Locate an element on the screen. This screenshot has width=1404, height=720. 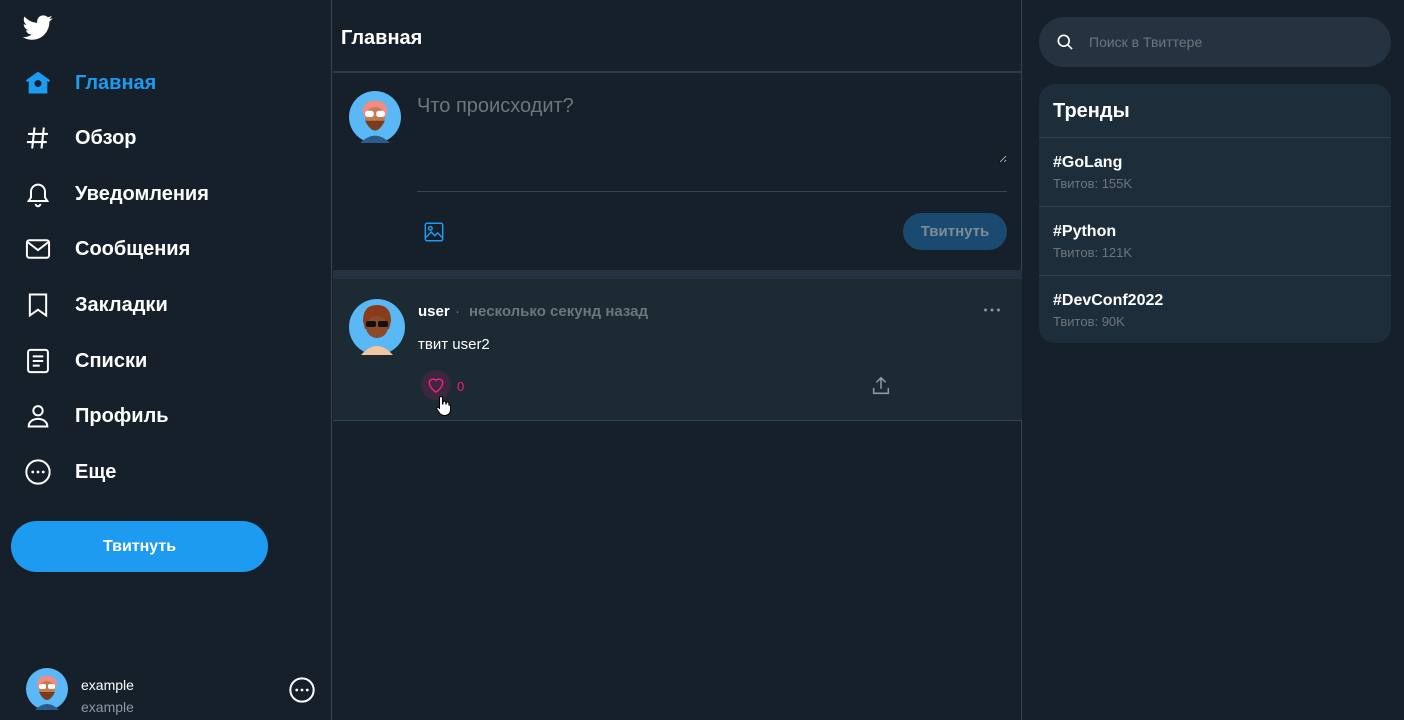
trends-title: Тренды is located at coordinates (1091, 111).